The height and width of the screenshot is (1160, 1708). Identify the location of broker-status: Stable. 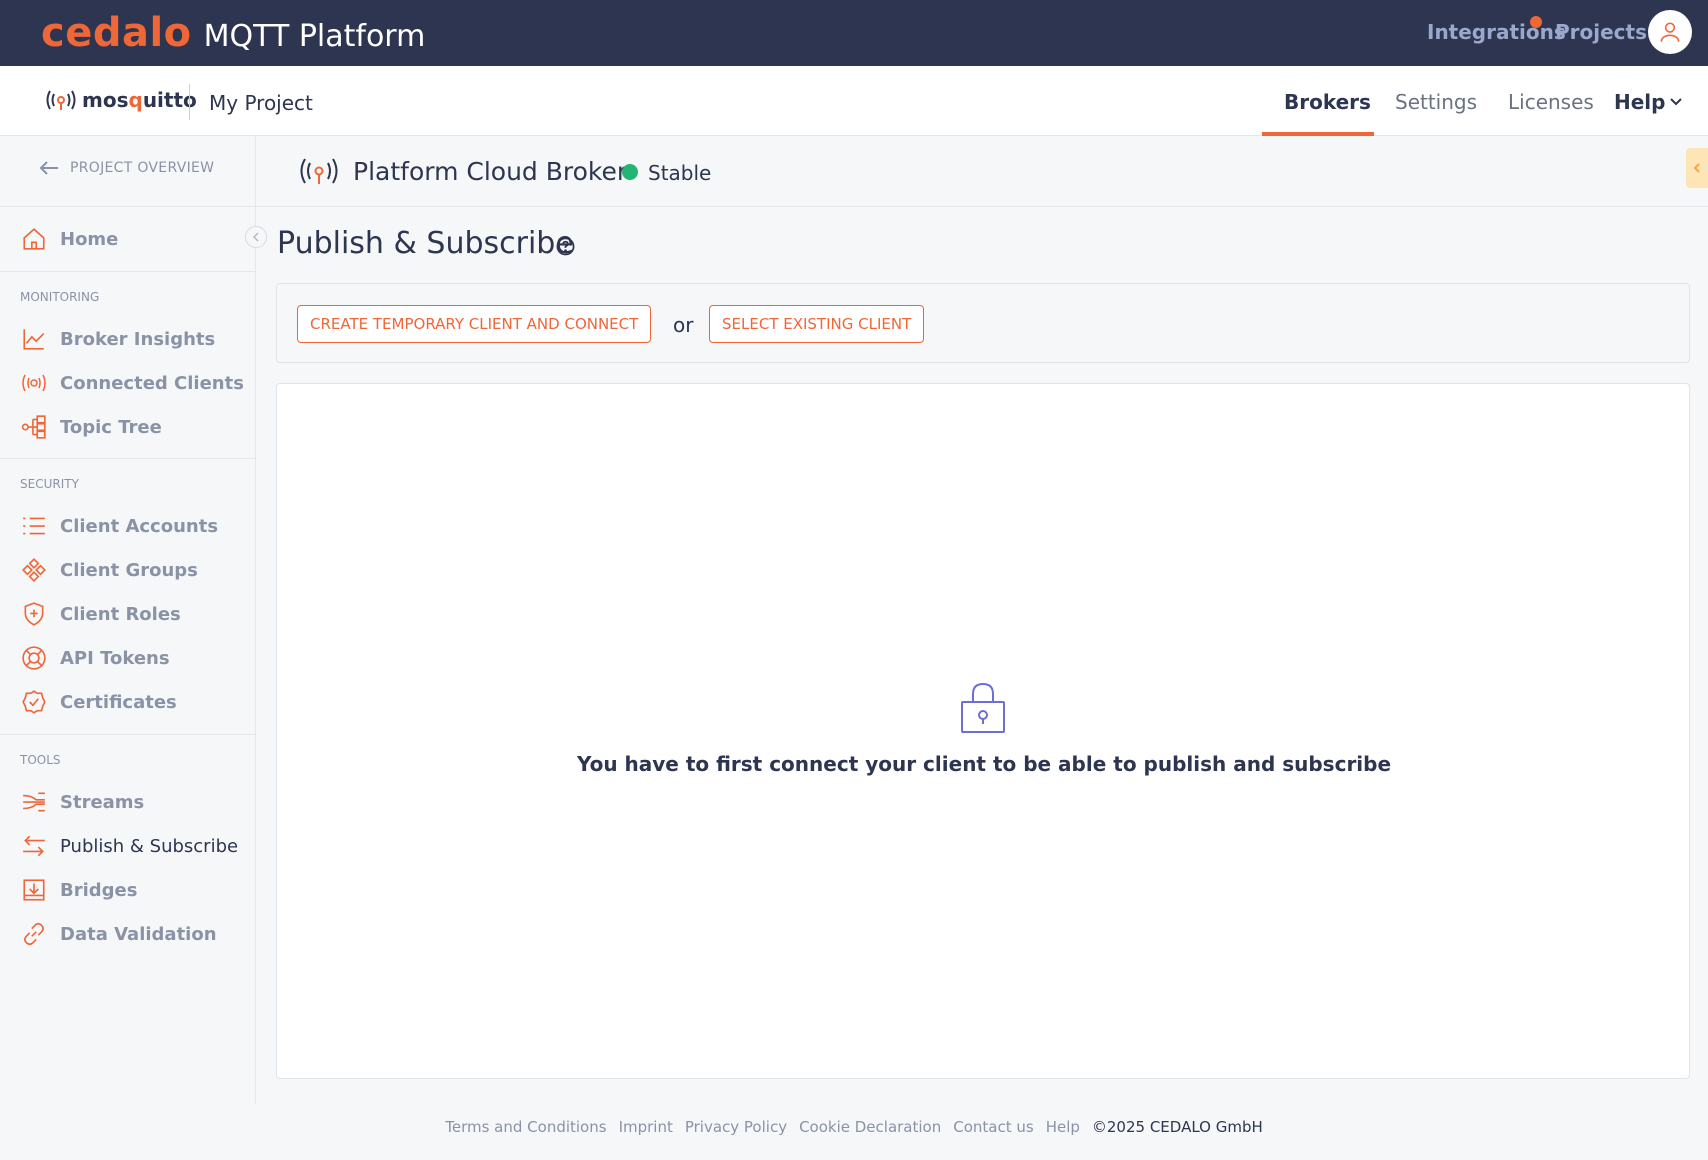
(680, 173).